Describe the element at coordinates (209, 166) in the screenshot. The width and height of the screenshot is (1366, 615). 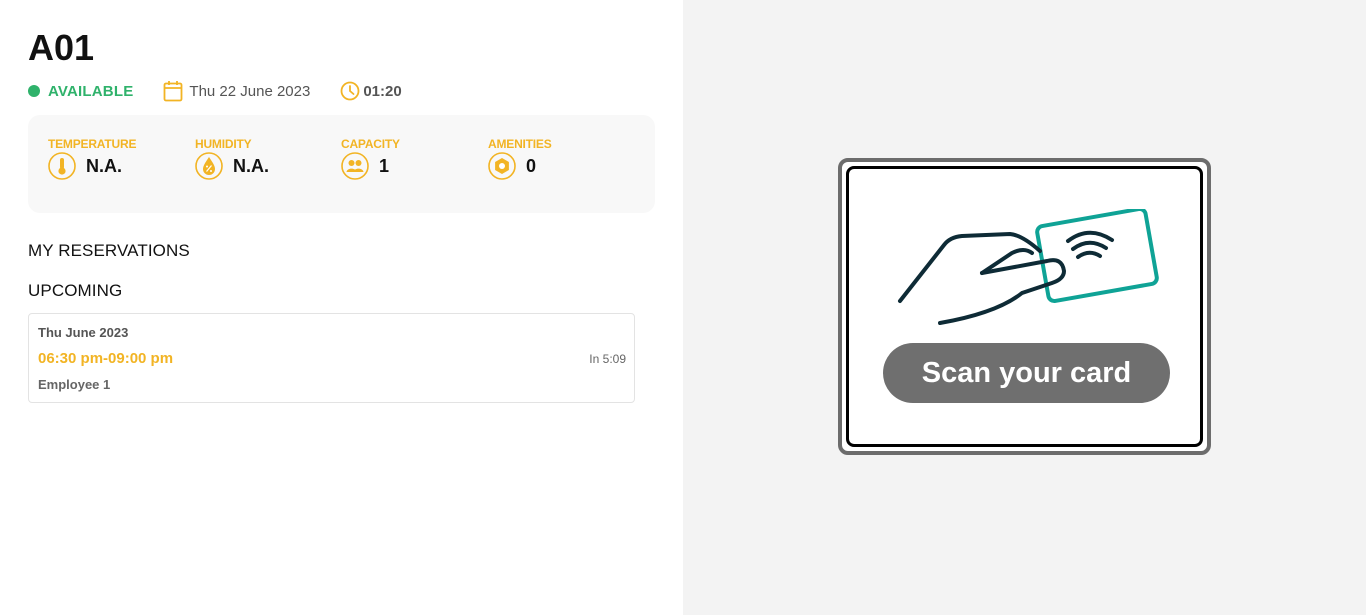
I see `humidity-drop-icon` at that location.